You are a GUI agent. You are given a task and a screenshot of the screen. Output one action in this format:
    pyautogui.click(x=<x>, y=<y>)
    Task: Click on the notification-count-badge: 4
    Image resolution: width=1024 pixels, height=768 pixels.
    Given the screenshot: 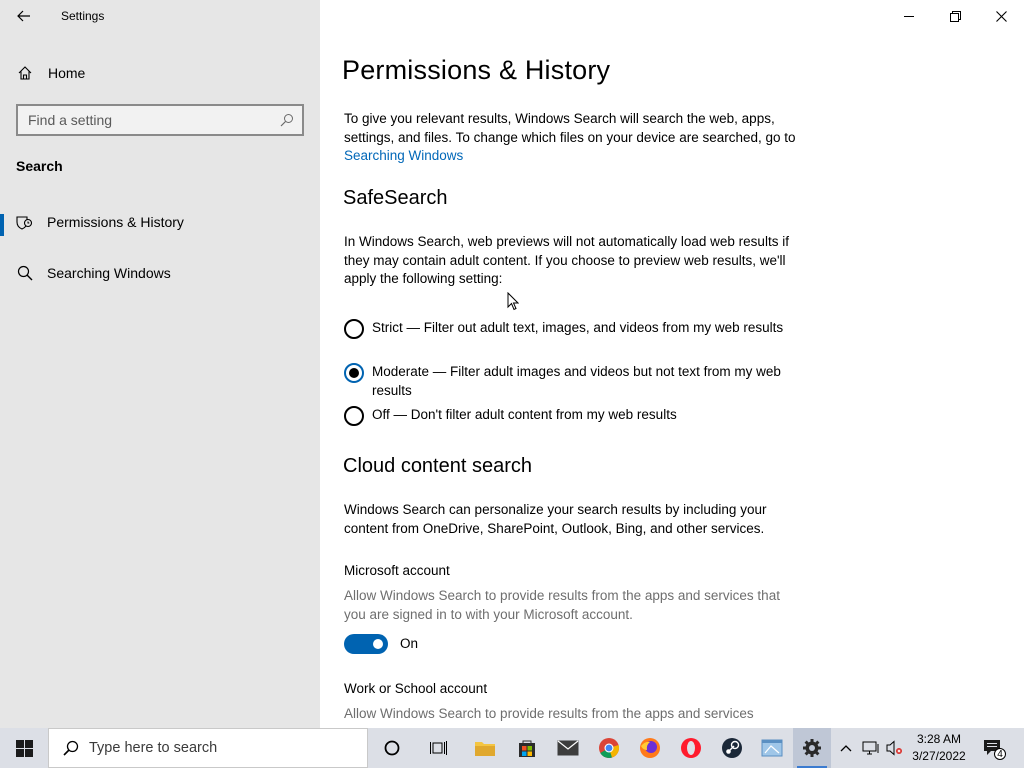 What is the action you would take?
    pyautogui.click(x=1000, y=754)
    